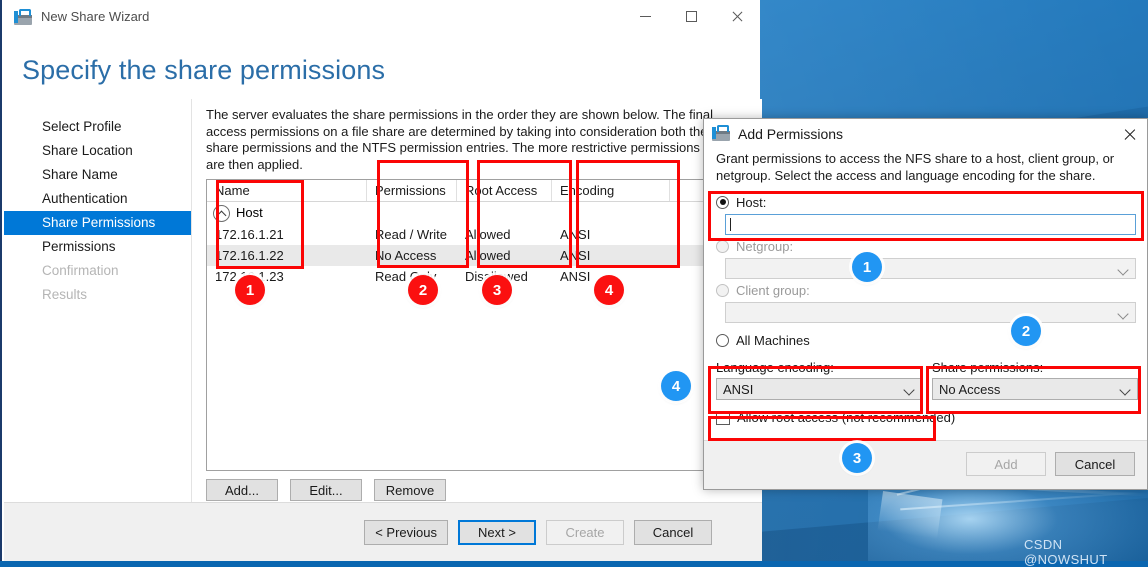 This screenshot has width=1148, height=567. I want to click on table-action-buttons: Add... Edit... Remove, so click(477, 490).